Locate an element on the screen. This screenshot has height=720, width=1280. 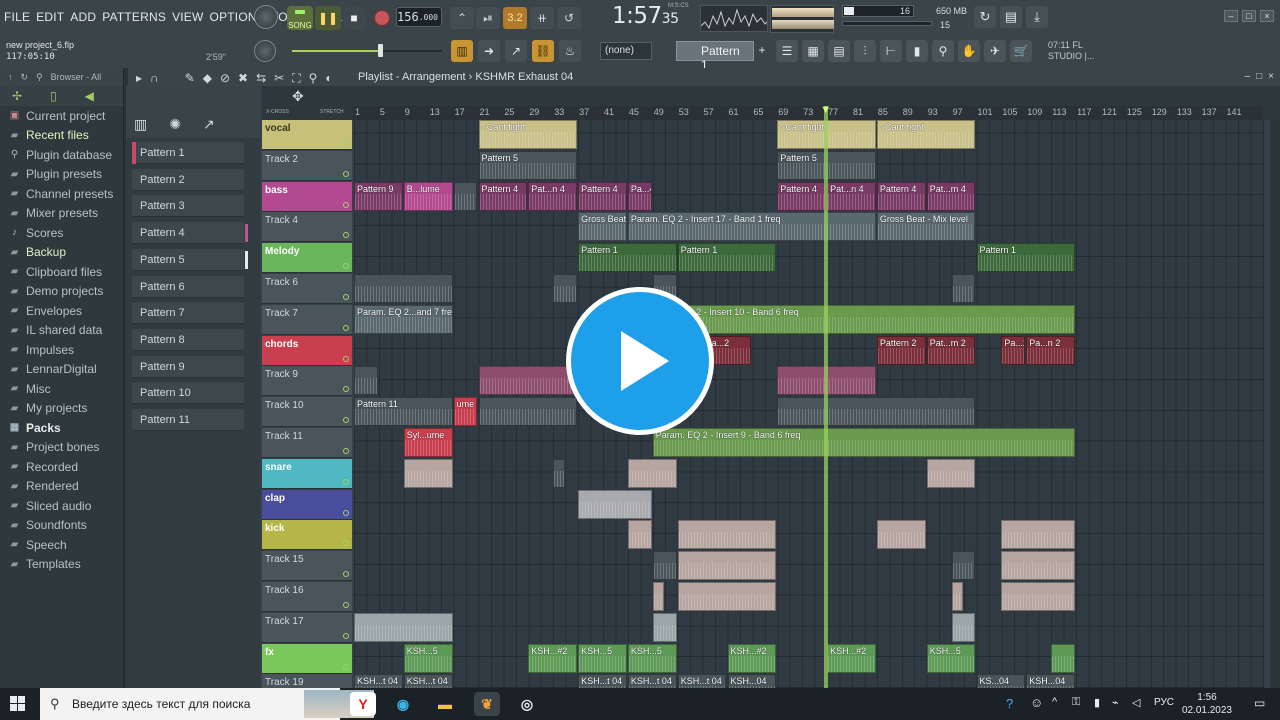
pattern-list-item: Pattern 4 is located at coordinates (190, 233).